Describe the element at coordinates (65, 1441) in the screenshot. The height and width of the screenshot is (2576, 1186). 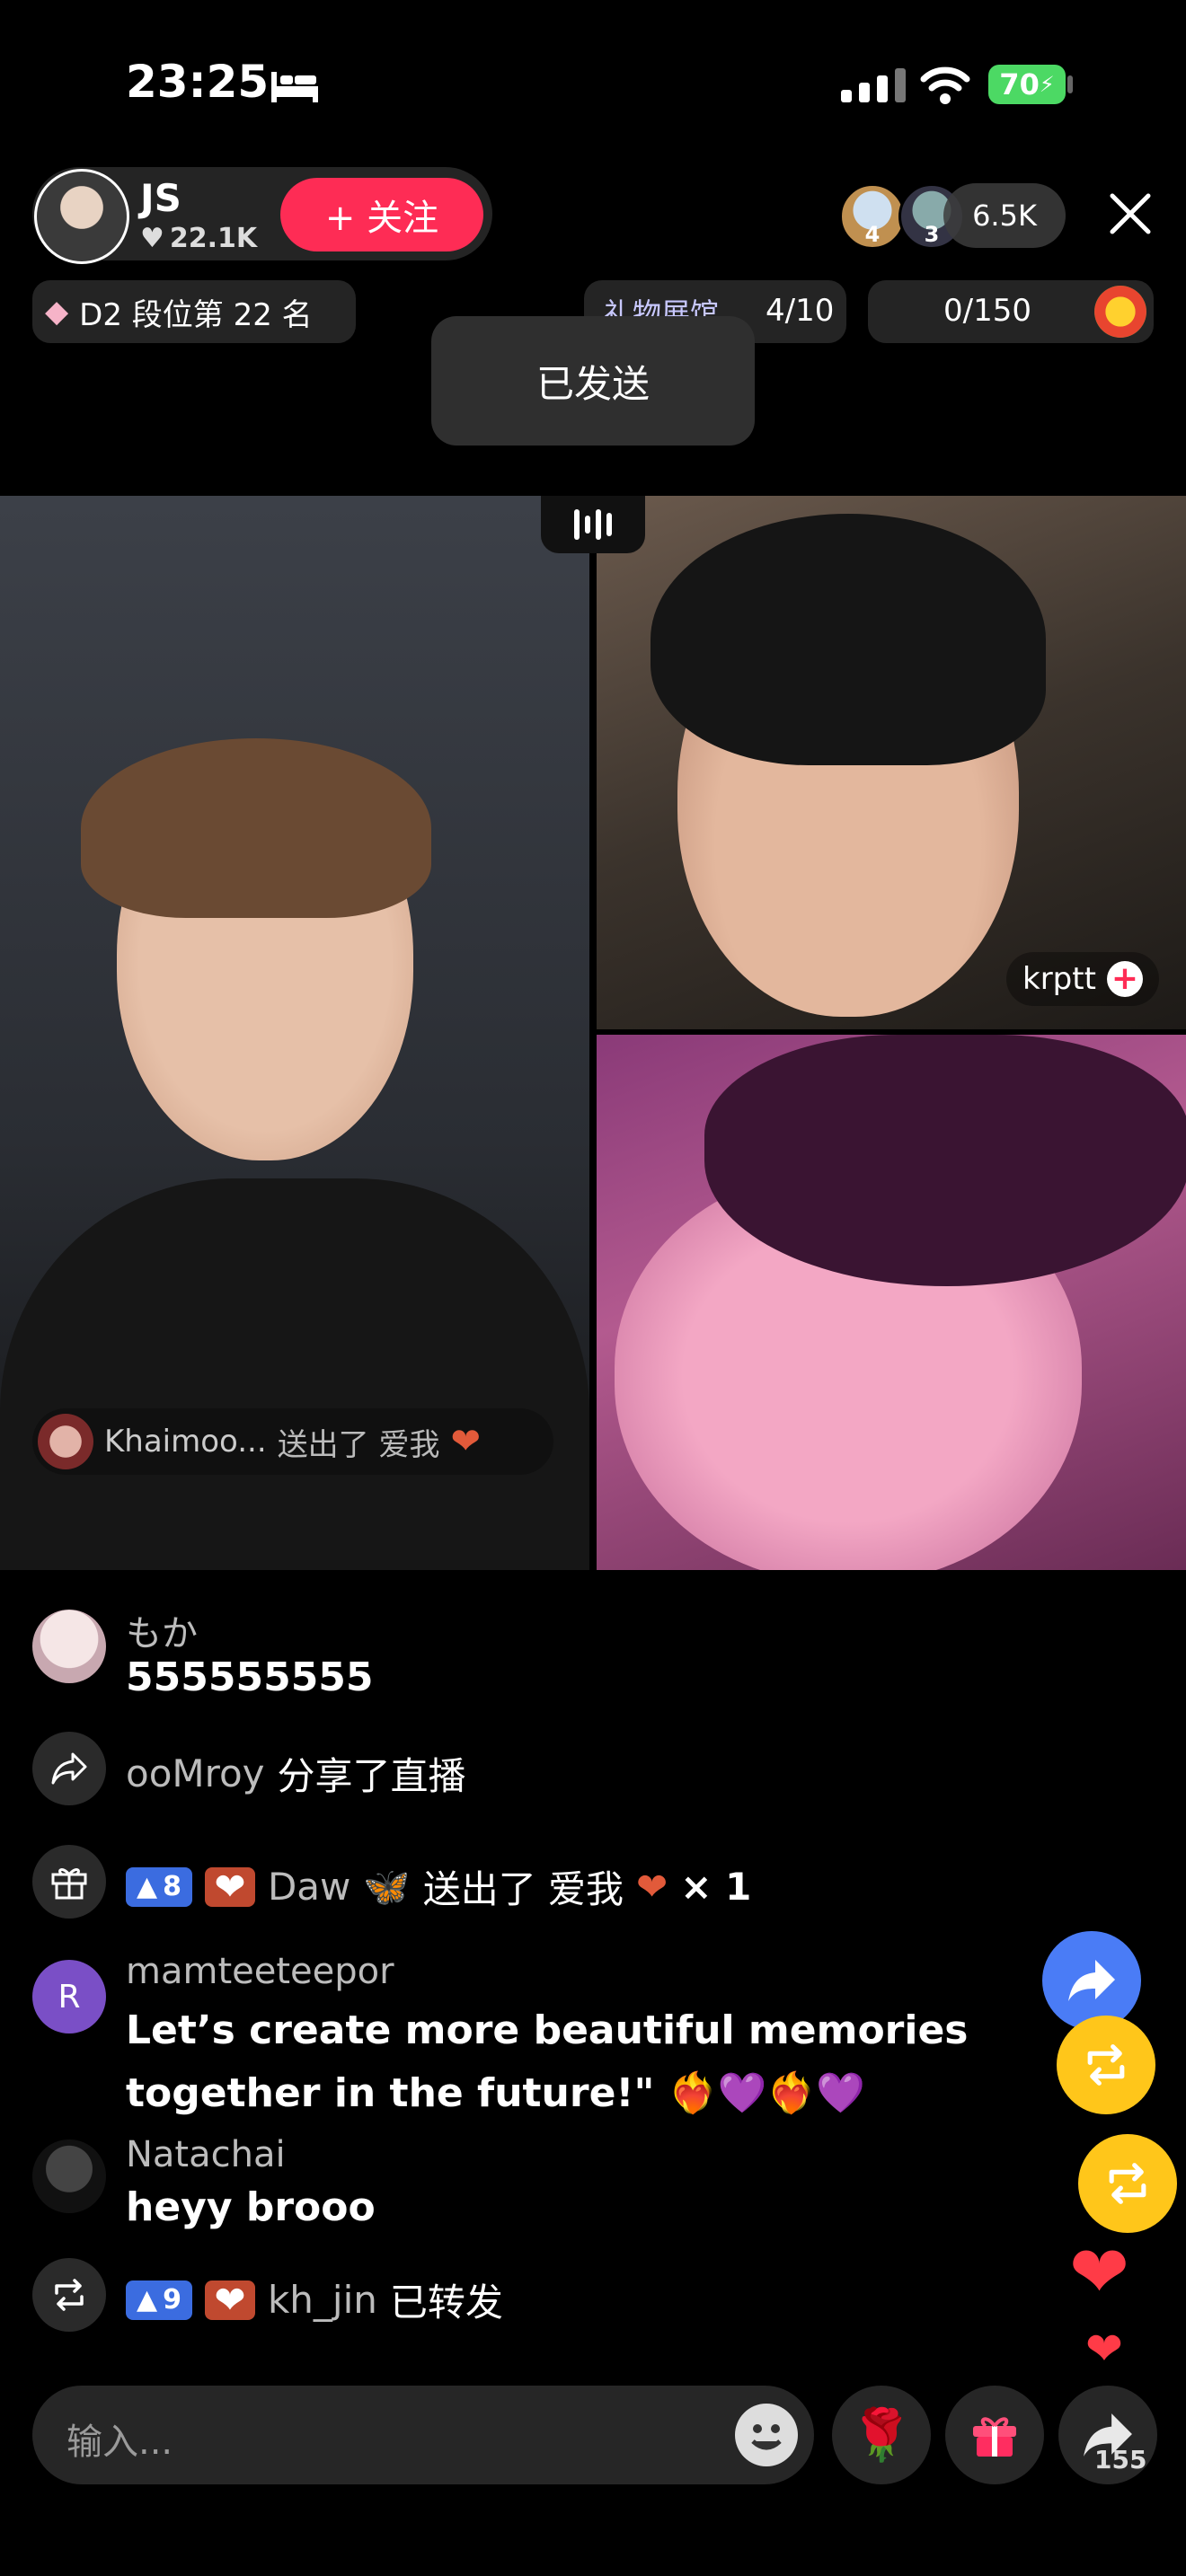
I see `gifter-avatar` at that location.